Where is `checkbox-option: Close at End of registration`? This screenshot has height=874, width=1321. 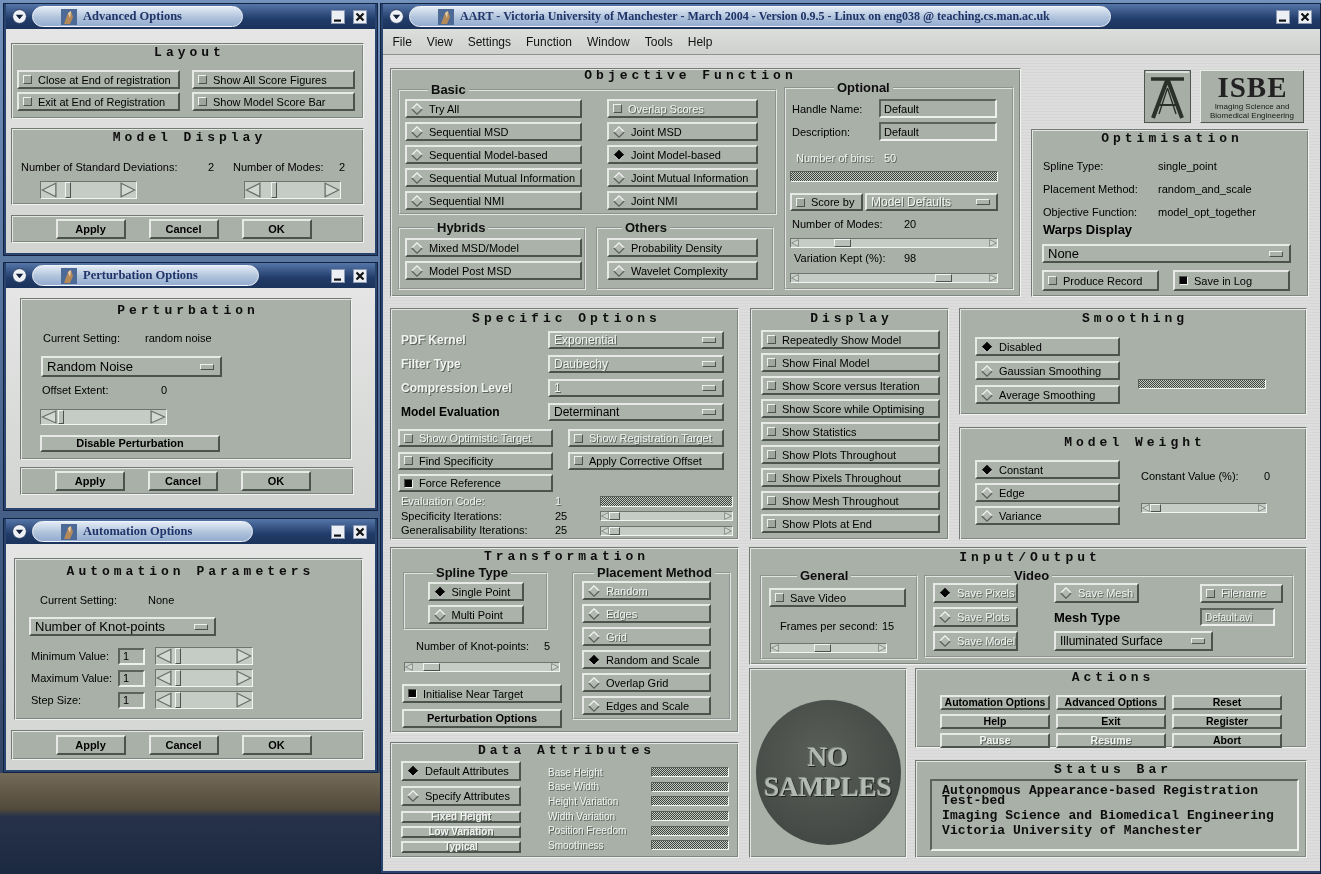 checkbox-option: Close at End of registration is located at coordinates (98, 79).